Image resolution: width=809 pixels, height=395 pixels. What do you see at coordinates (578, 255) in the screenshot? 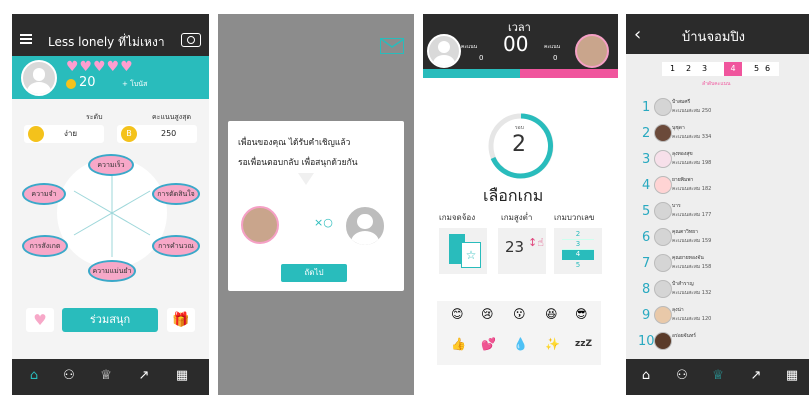
I see `num-4: 4` at bounding box center [578, 255].